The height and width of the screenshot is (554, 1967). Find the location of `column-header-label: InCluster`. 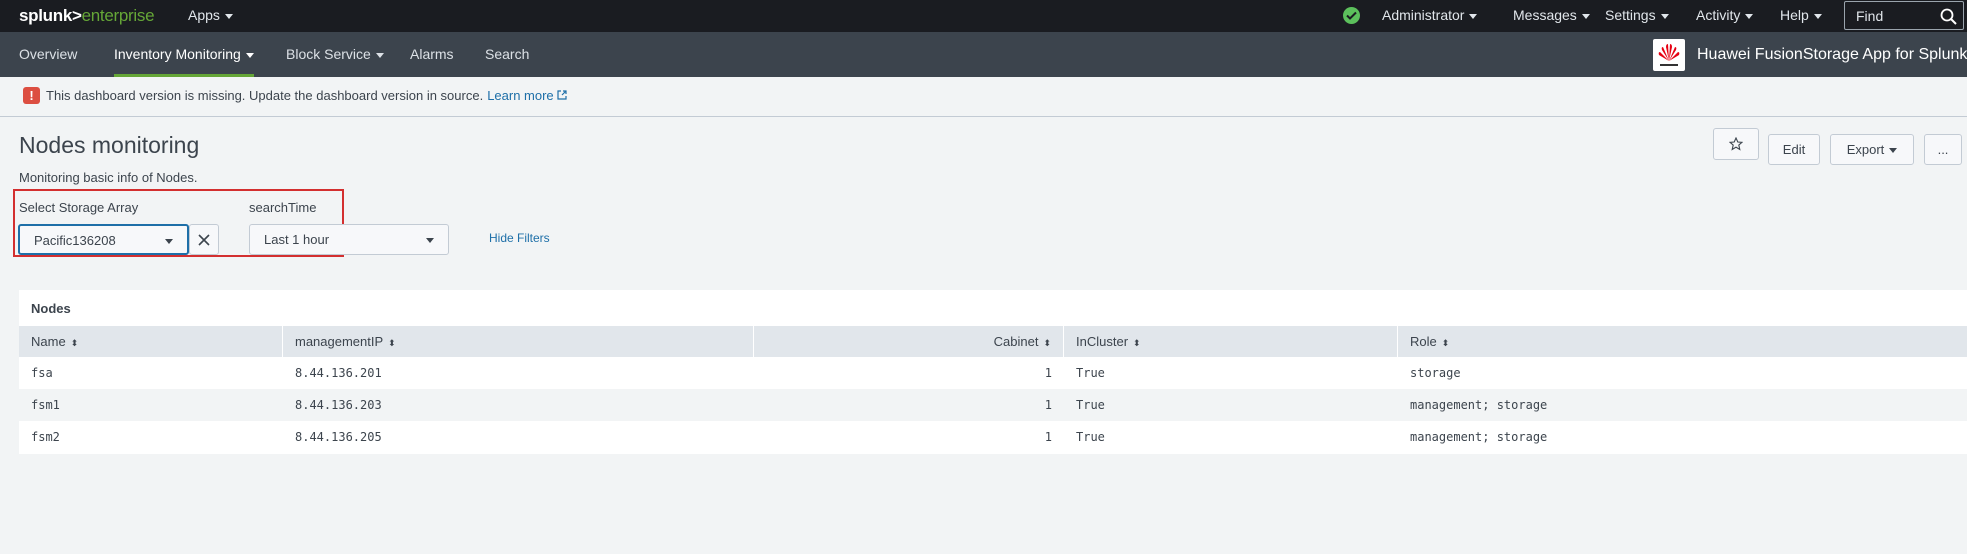

column-header-label: InCluster is located at coordinates (1102, 341).